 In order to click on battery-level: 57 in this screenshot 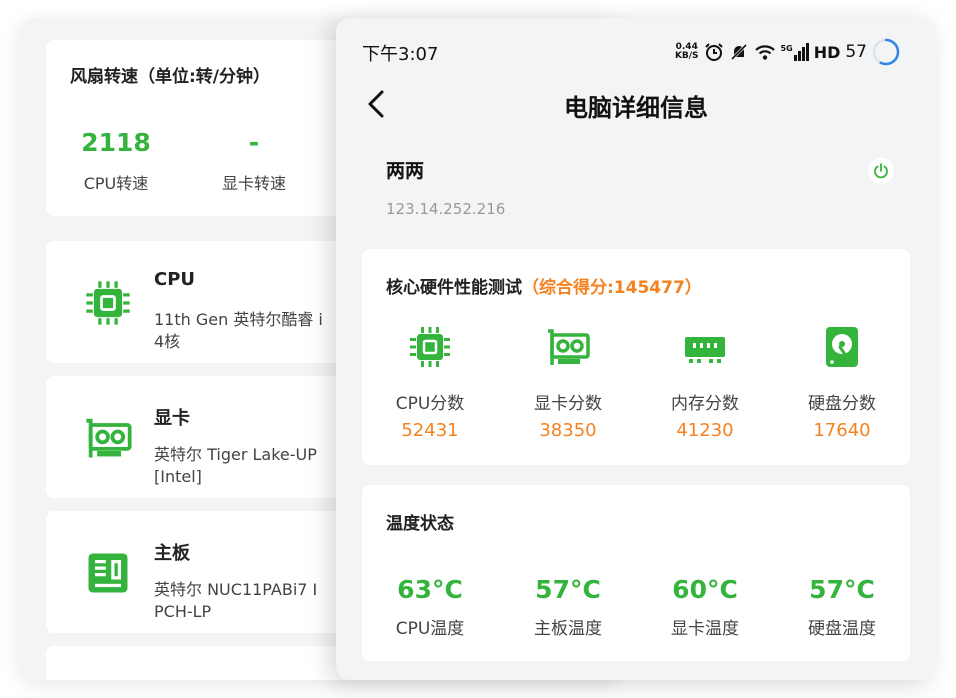, I will do `click(856, 52)`.